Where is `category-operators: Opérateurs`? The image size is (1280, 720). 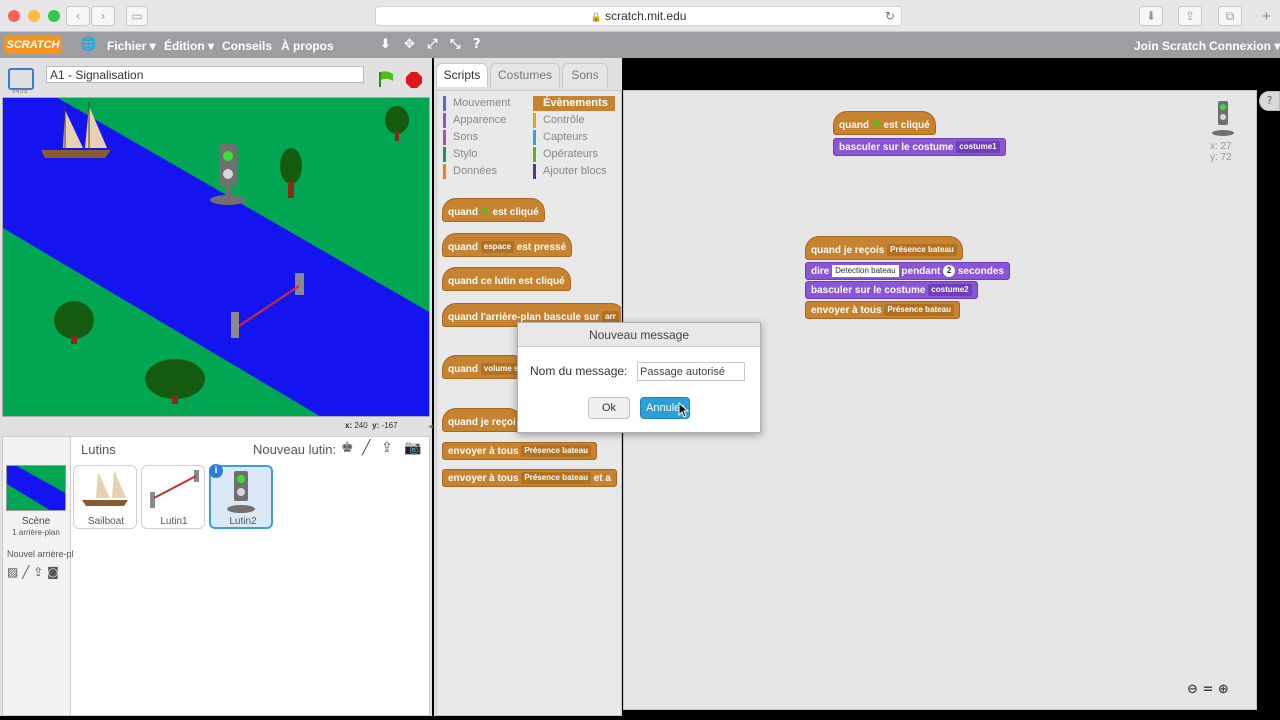 category-operators: Opérateurs is located at coordinates (574, 154).